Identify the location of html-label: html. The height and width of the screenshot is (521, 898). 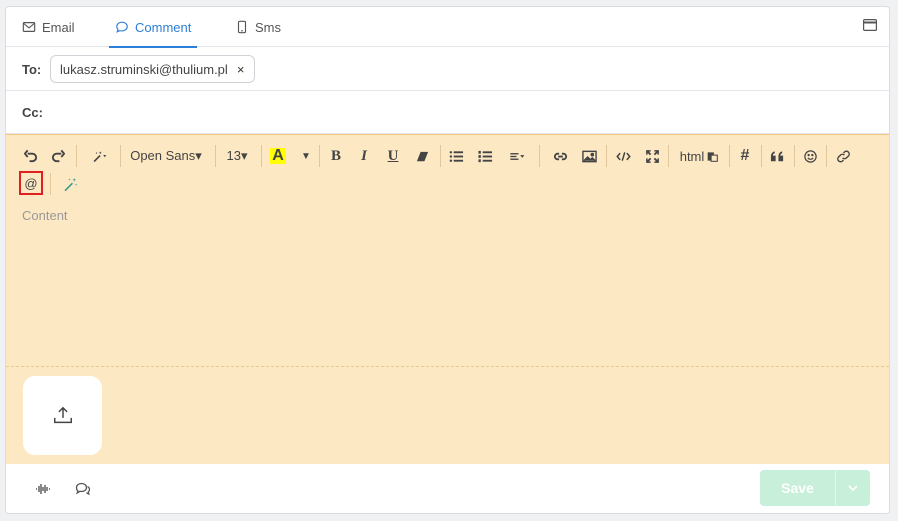
(692, 156).